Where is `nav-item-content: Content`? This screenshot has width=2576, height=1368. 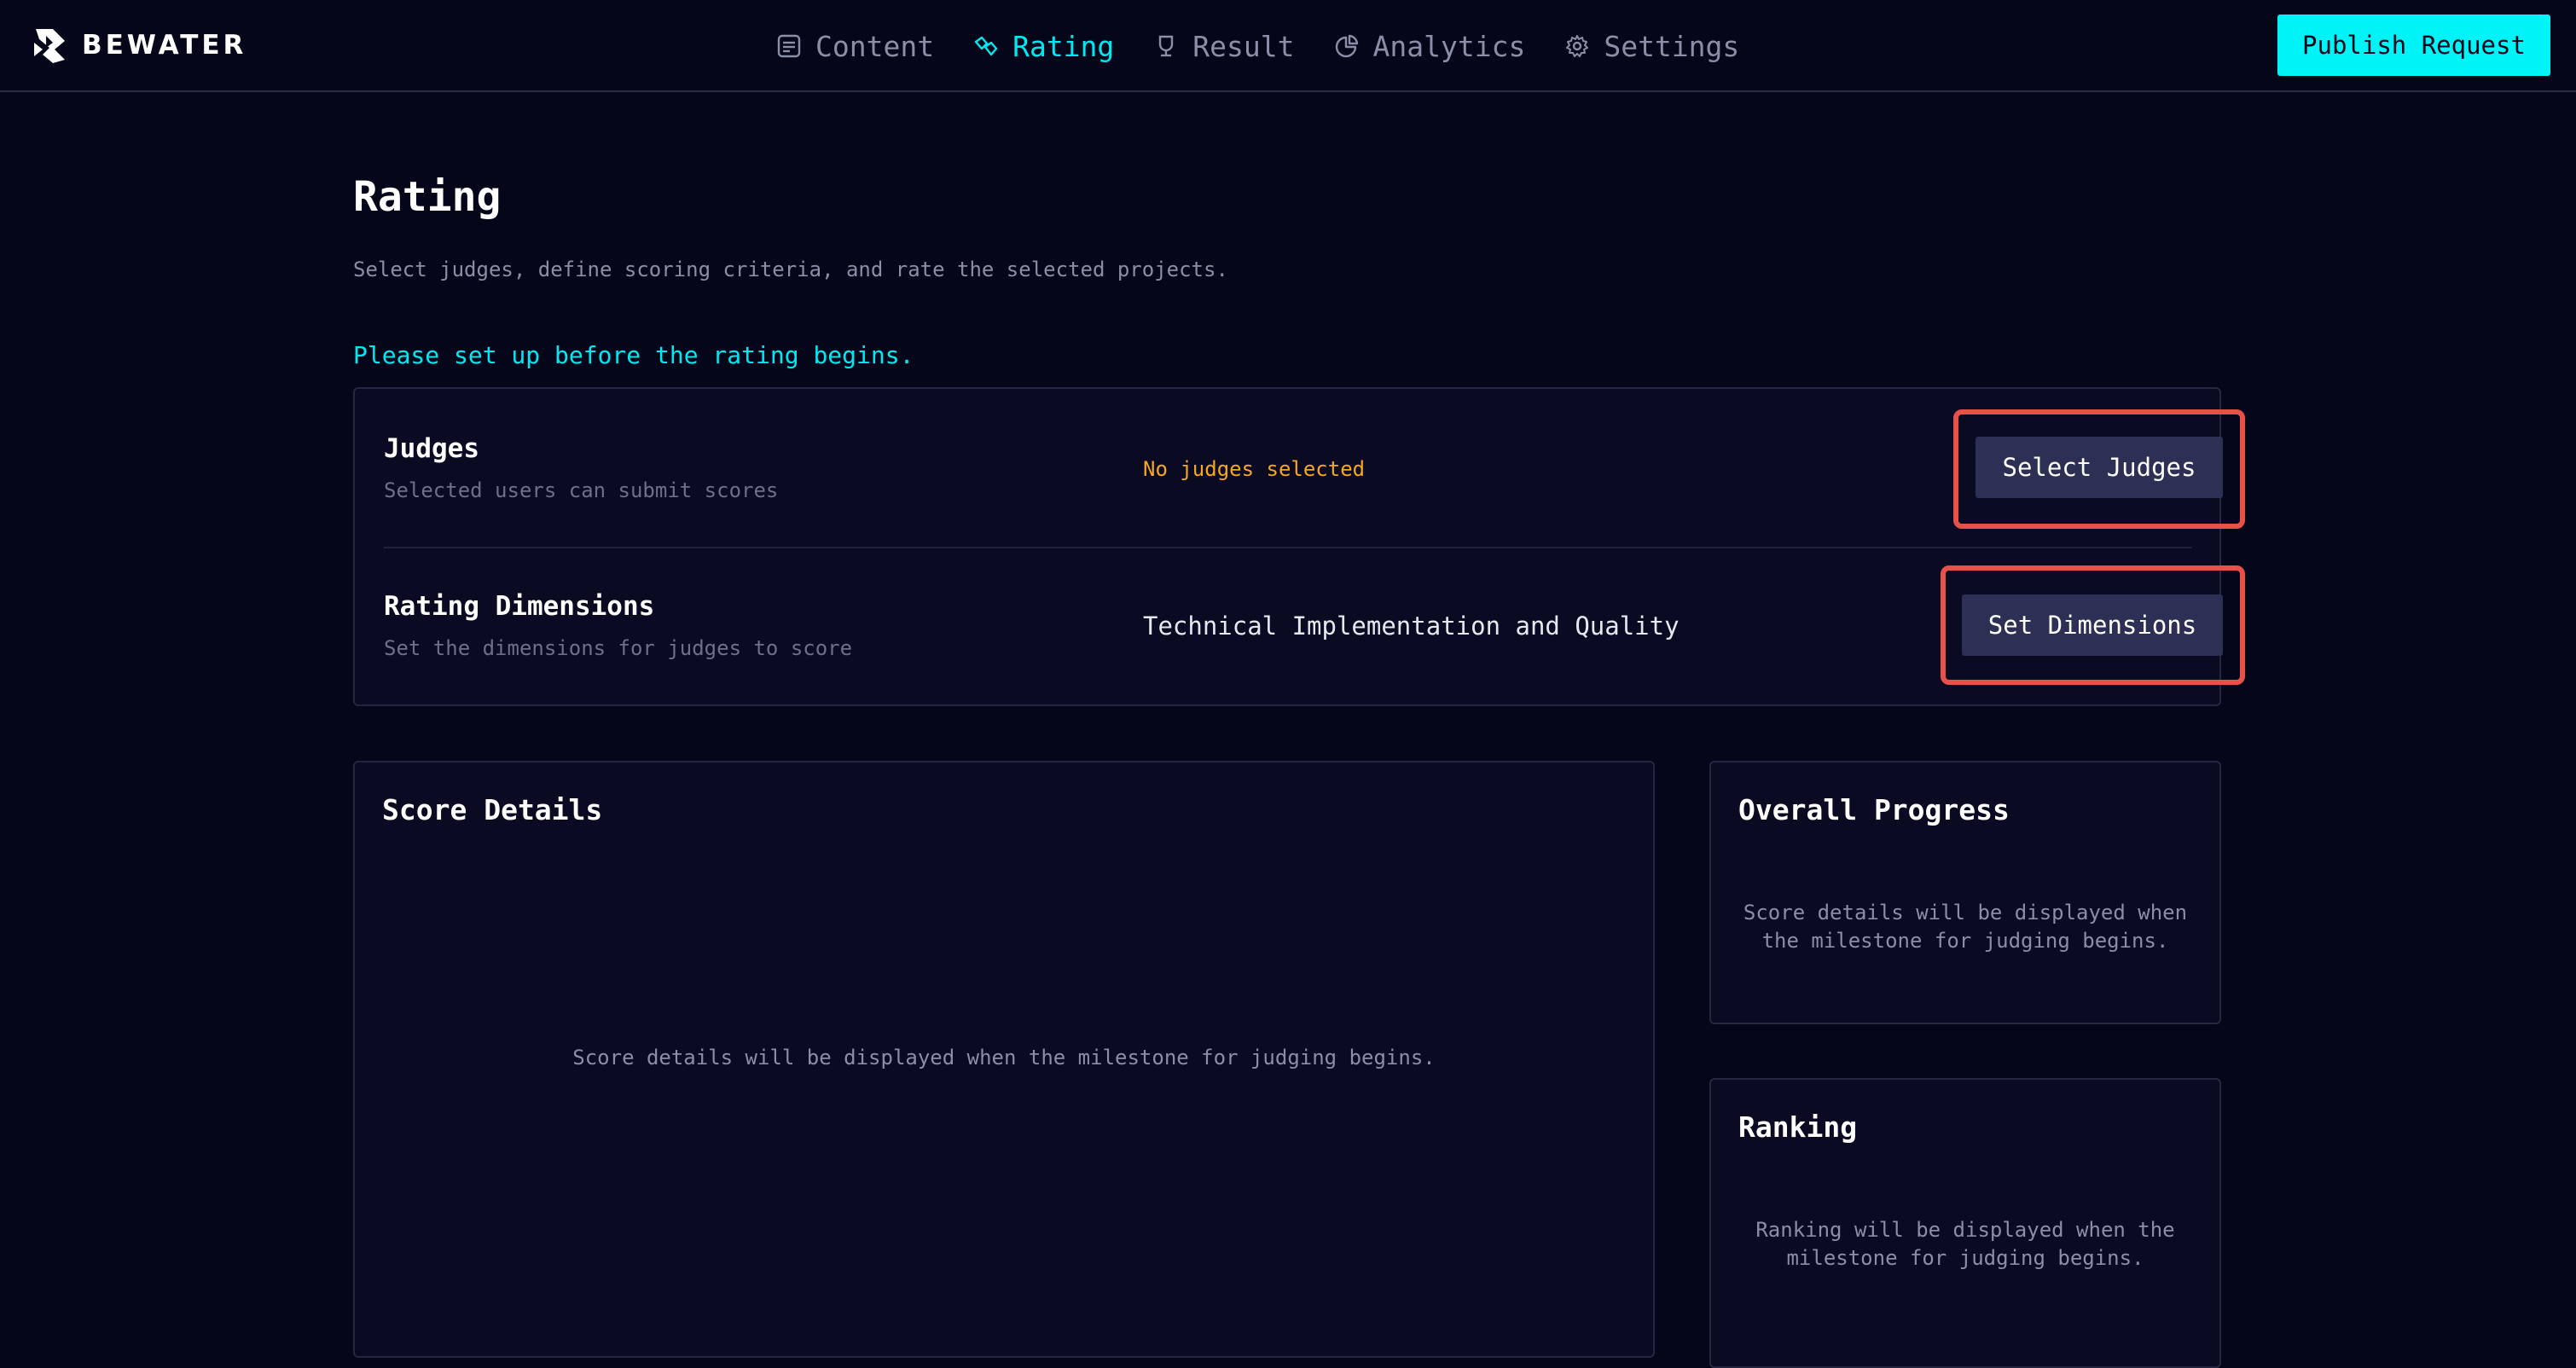
nav-item-content: Content is located at coordinates (855, 46).